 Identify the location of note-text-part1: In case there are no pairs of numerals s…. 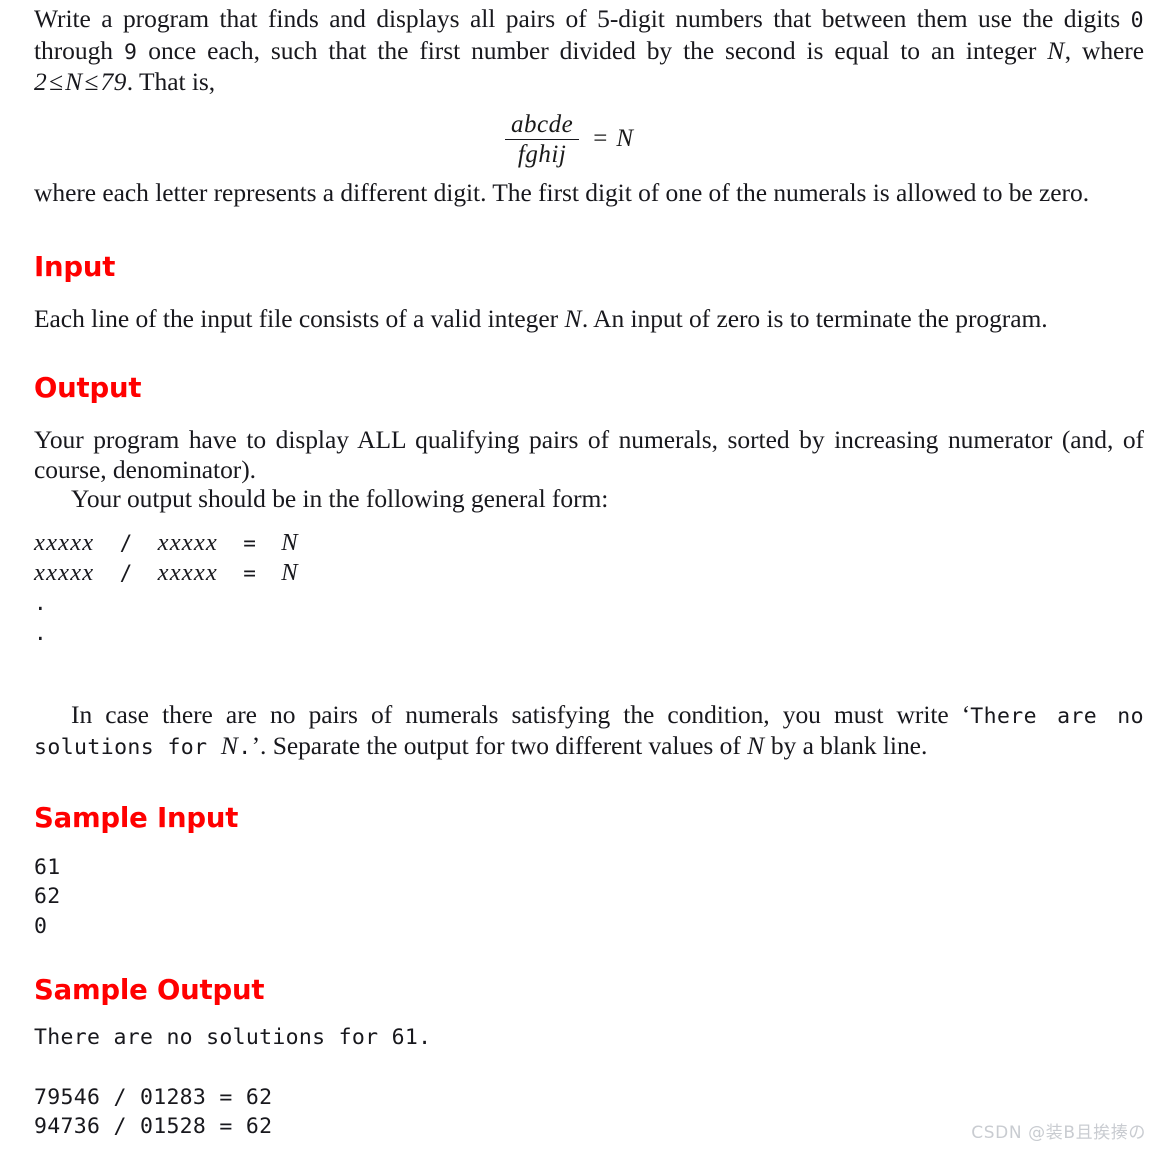
(521, 714).